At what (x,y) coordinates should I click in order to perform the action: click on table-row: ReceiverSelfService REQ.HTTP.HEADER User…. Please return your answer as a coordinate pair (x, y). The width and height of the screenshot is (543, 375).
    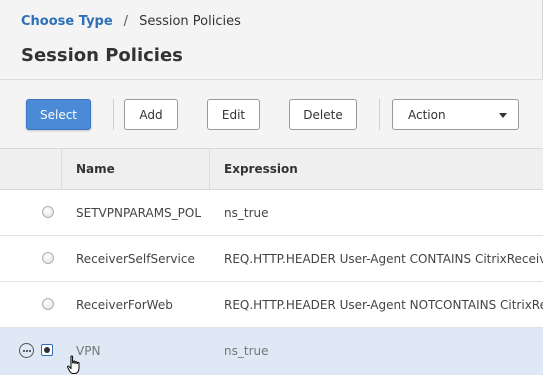
    Looking at the image, I should click on (271, 259).